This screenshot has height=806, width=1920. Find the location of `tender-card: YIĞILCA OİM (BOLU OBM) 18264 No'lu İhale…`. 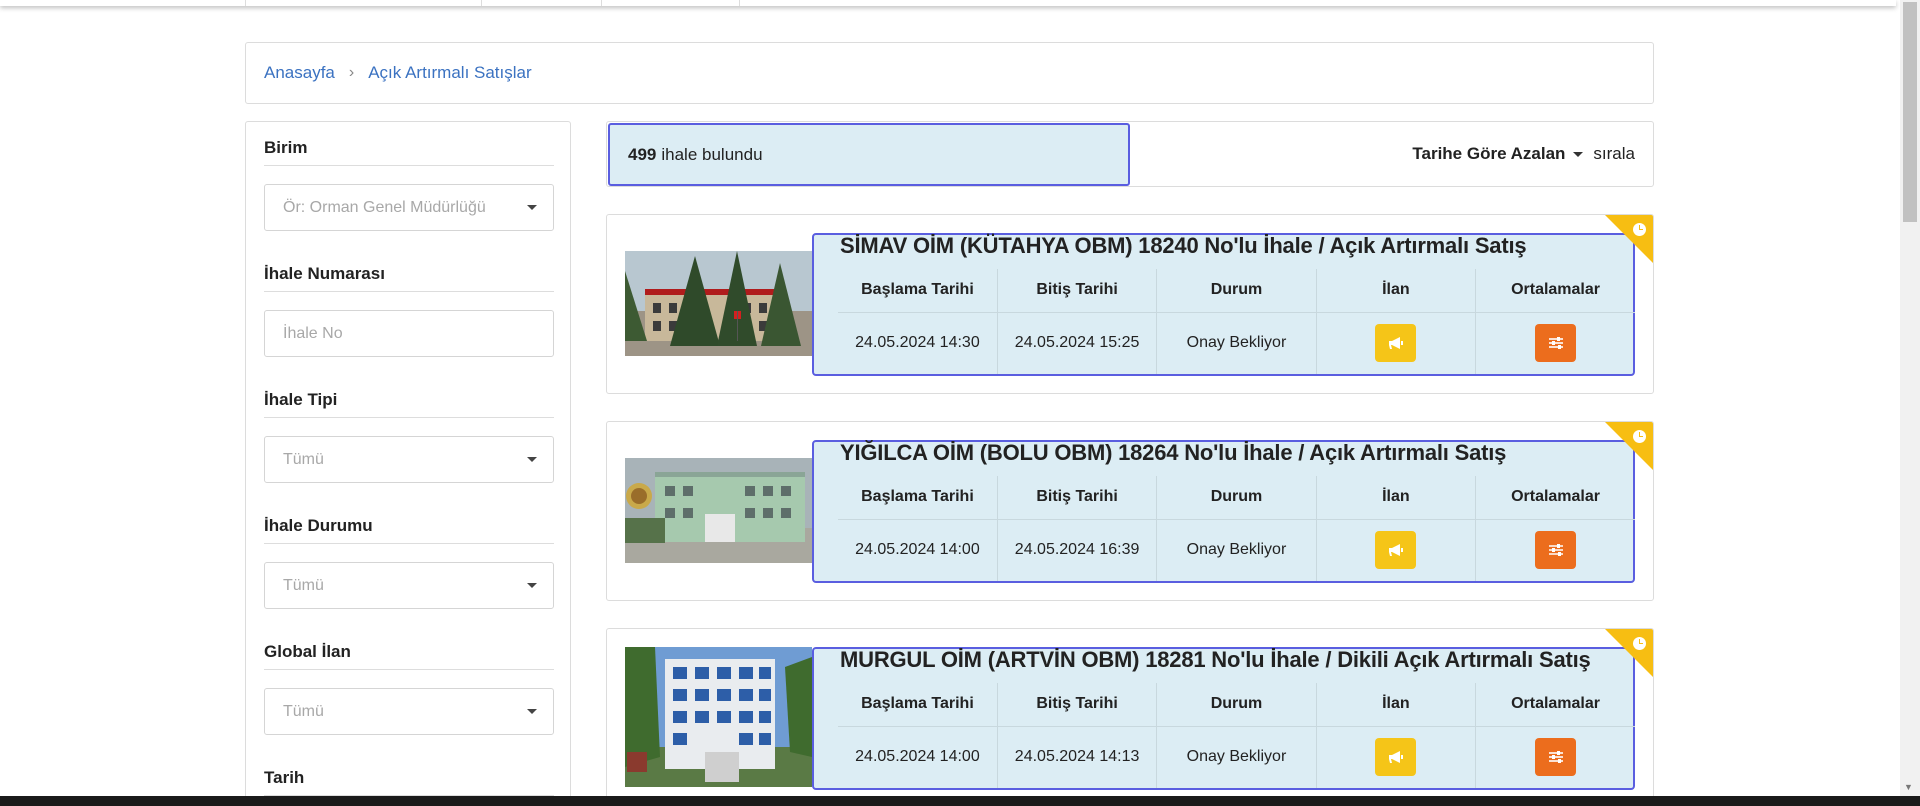

tender-card: YIĞILCA OİM (BOLU OBM) 18264 No'lu İhale… is located at coordinates (1130, 511).